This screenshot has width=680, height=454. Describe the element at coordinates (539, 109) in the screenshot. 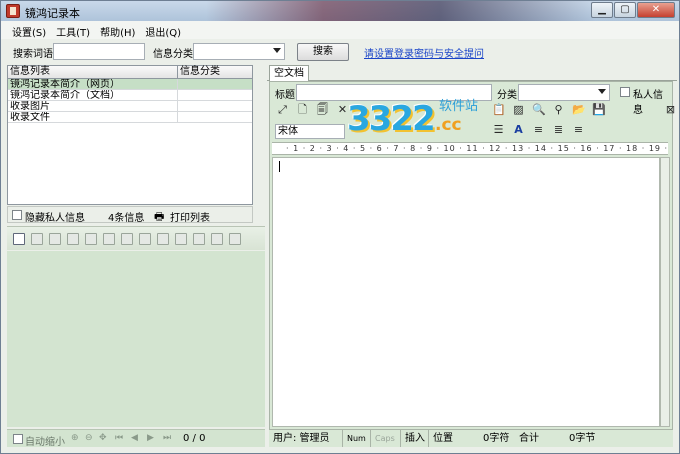

I see `find-icon: 🔍` at that location.